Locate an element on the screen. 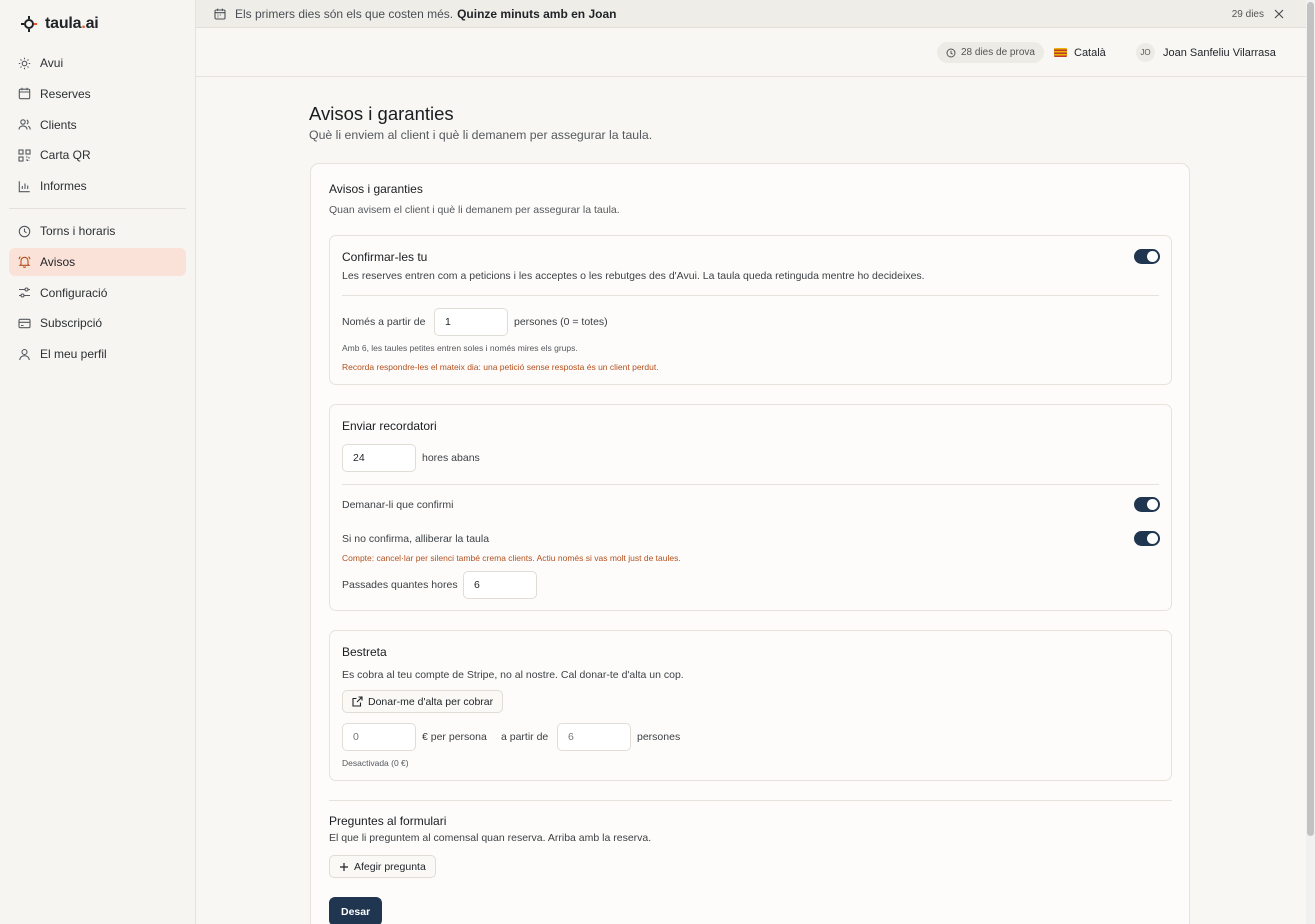 The width and height of the screenshot is (1315, 924). deposit-title: Bestreta is located at coordinates (364, 652).